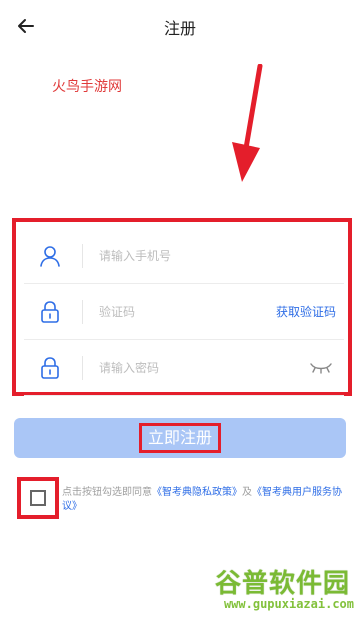 The height and width of the screenshot is (621, 360). Describe the element at coordinates (247, 492) in the screenshot. I see `agreement-and: 及` at that location.